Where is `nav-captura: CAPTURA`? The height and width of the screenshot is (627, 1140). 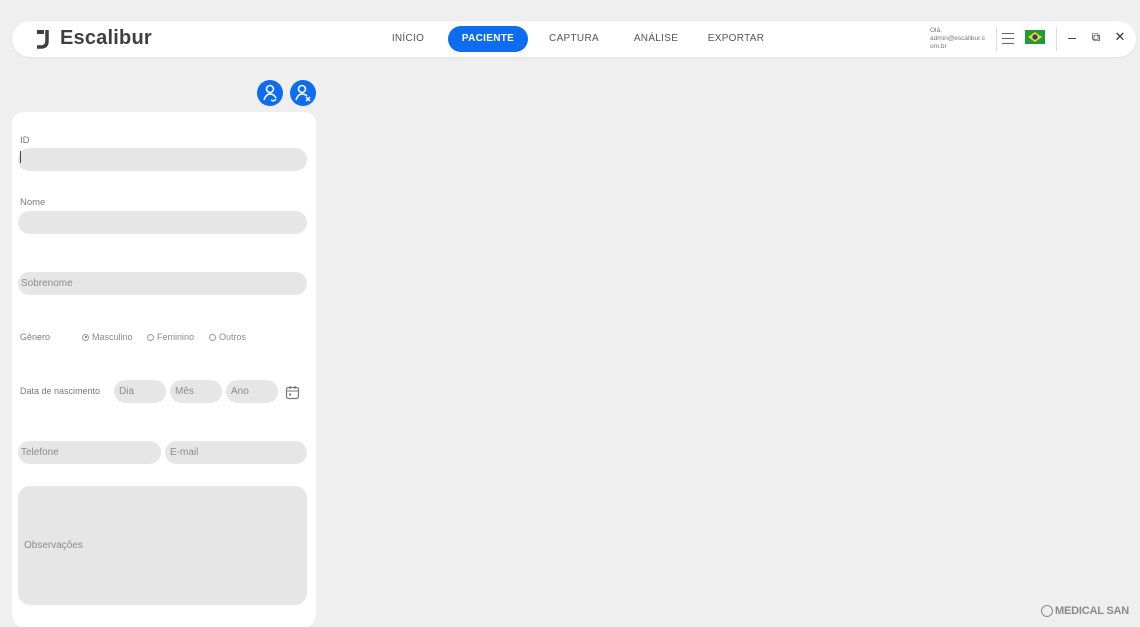 nav-captura: CAPTURA is located at coordinates (574, 39).